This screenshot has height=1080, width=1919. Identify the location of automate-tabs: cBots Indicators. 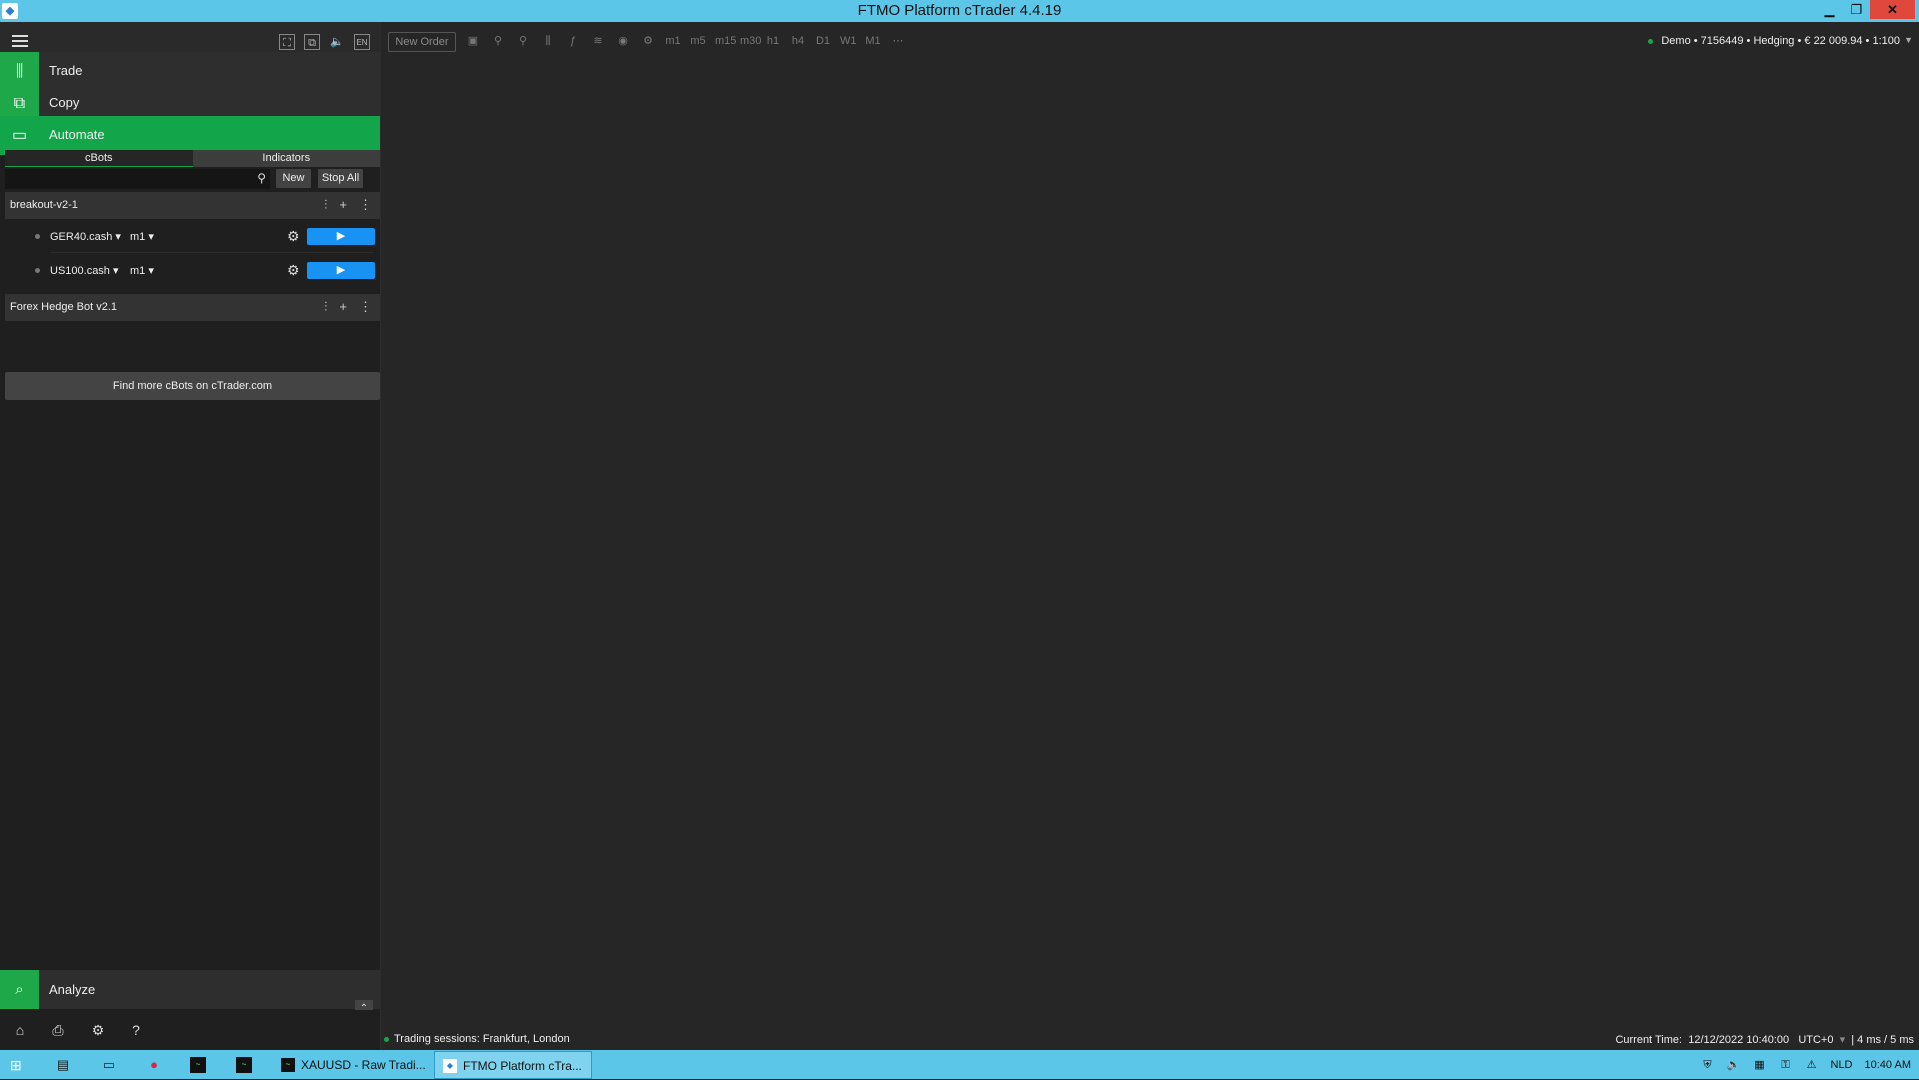
(192, 158).